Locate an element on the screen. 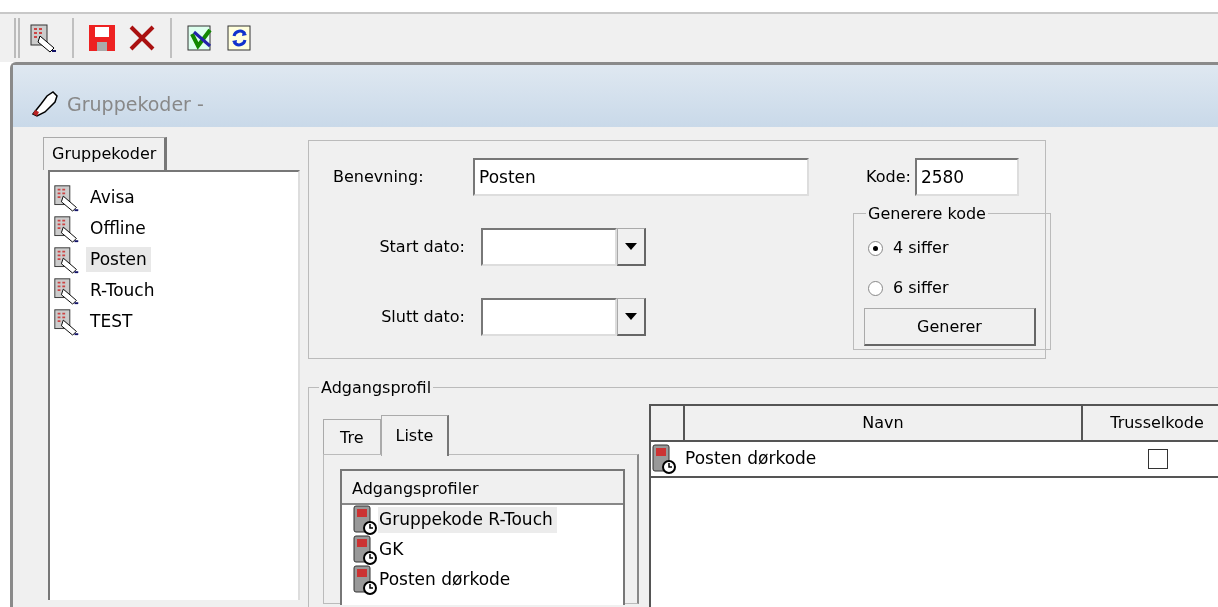 This screenshot has height=607, width=1218. list-item: Avisa is located at coordinates (112, 197).